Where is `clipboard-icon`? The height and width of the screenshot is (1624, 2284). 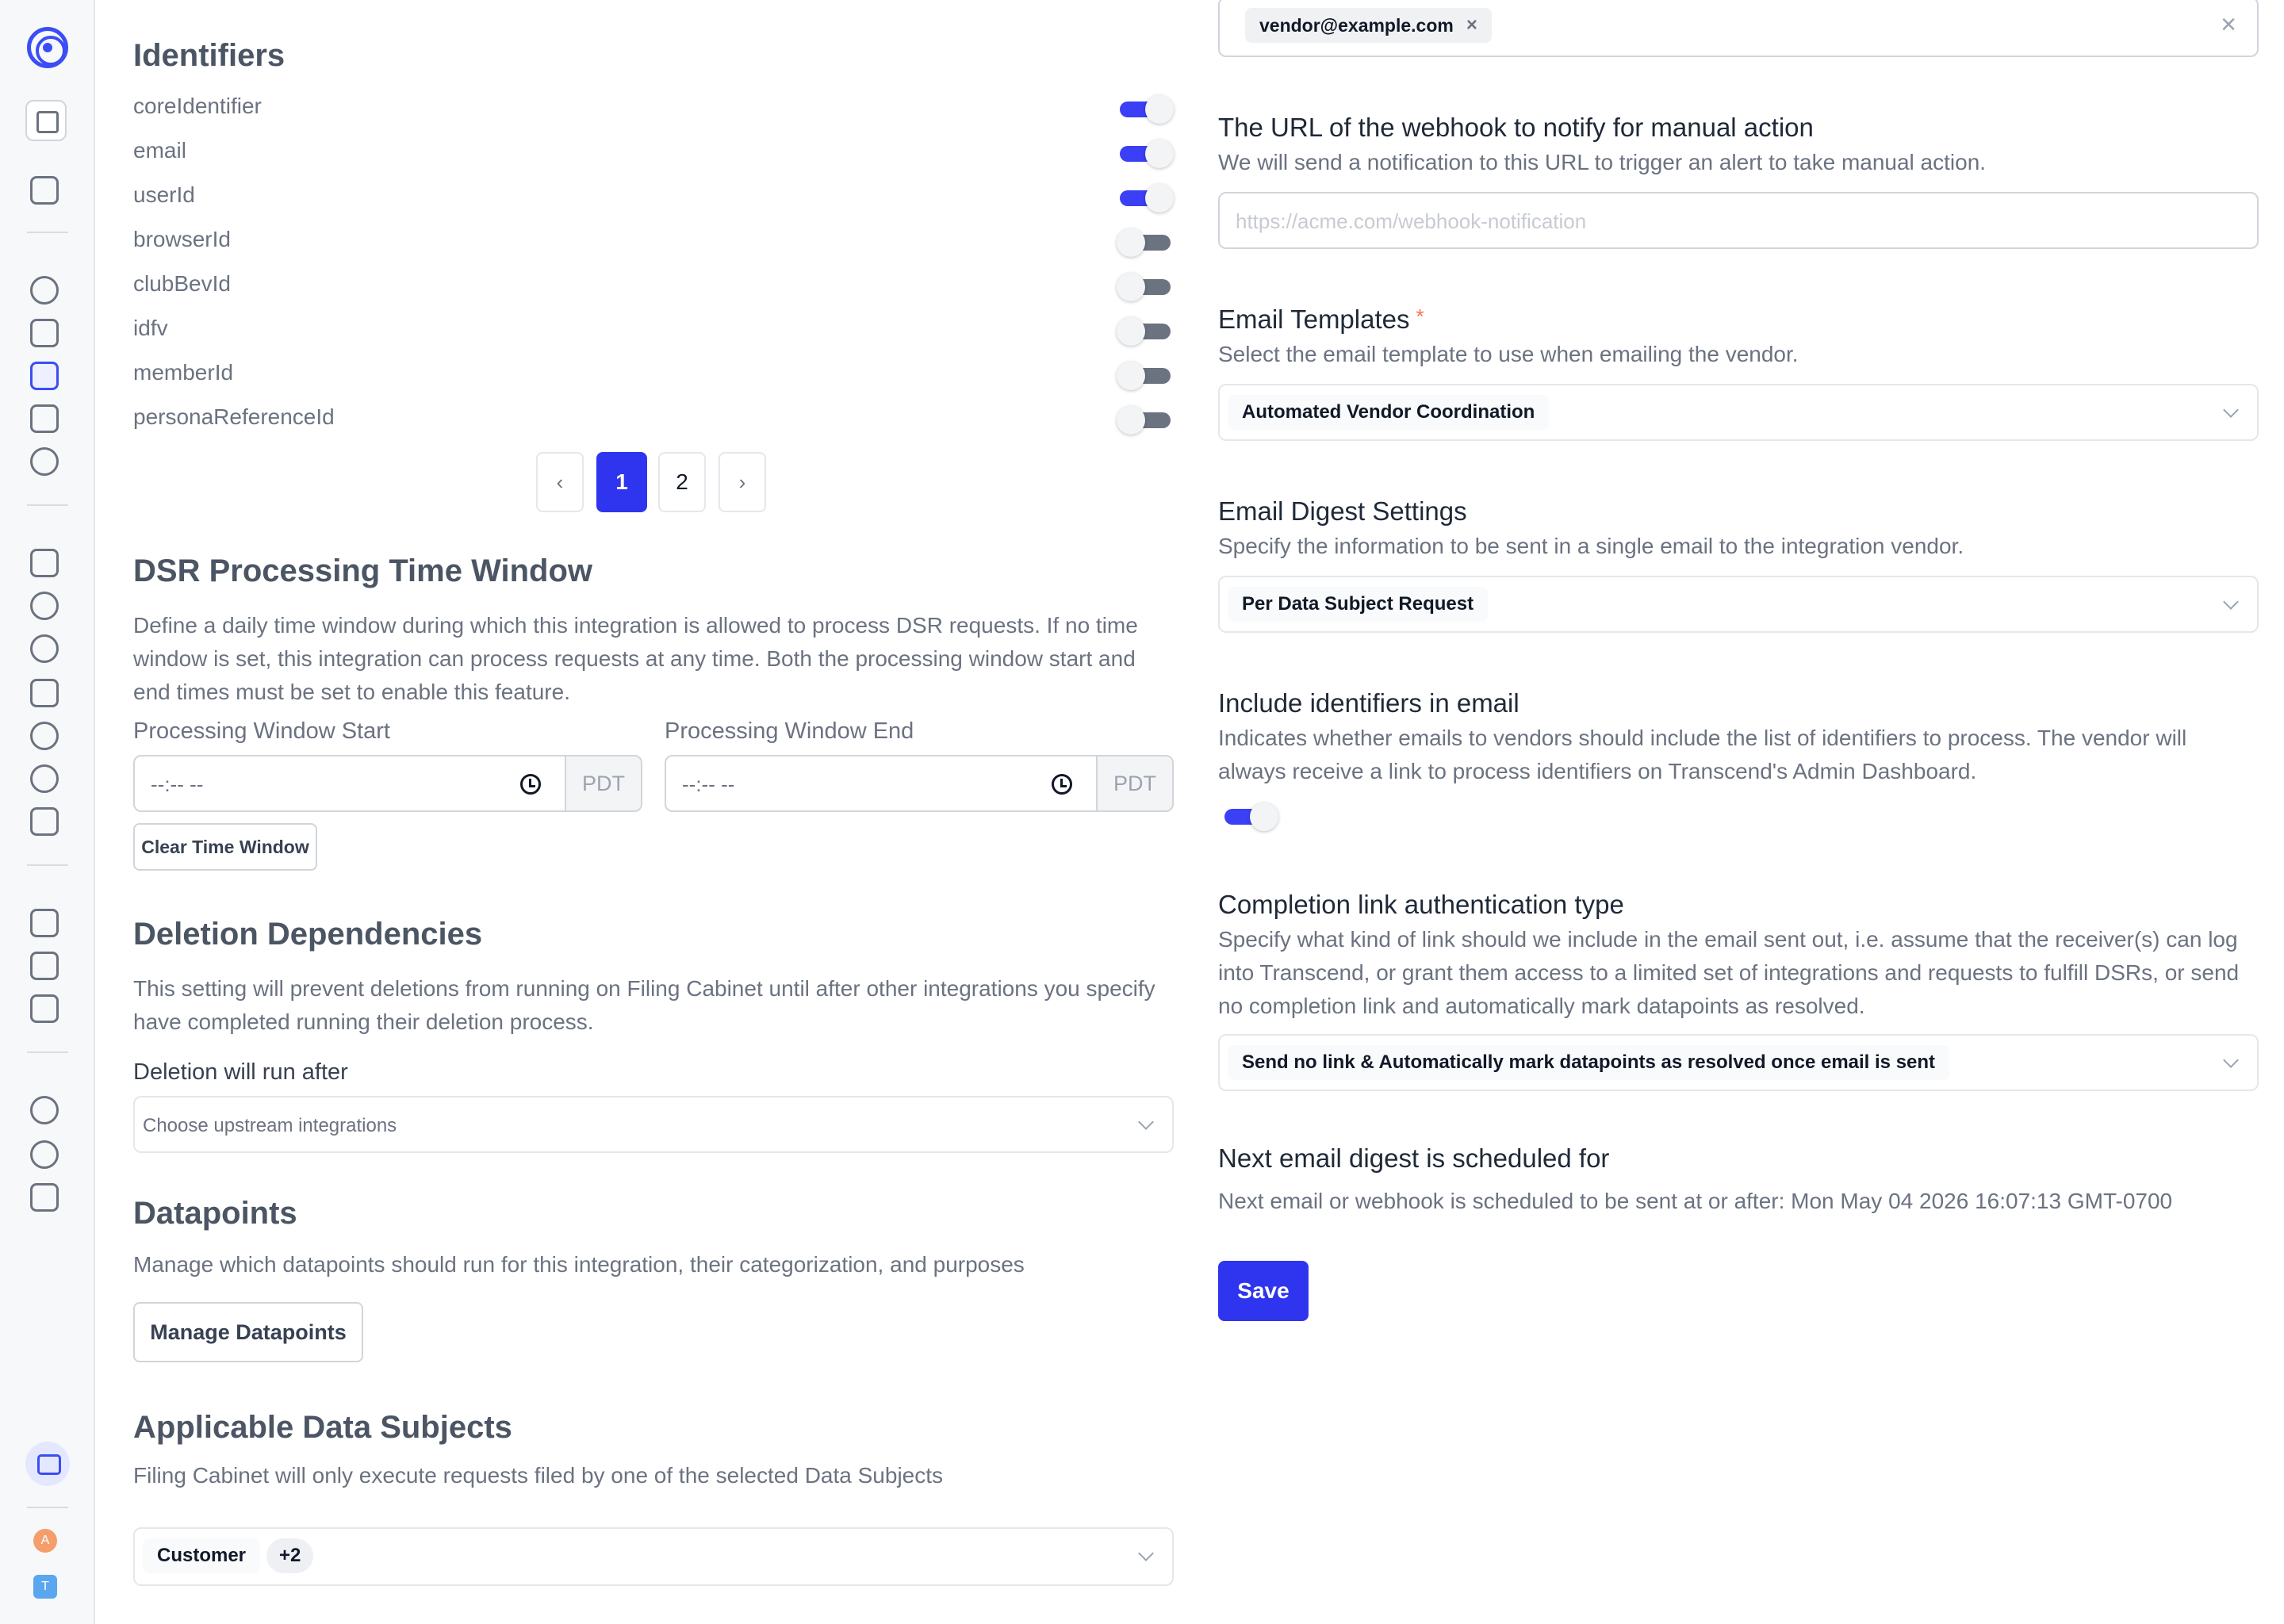
clipboard-icon is located at coordinates (44, 190).